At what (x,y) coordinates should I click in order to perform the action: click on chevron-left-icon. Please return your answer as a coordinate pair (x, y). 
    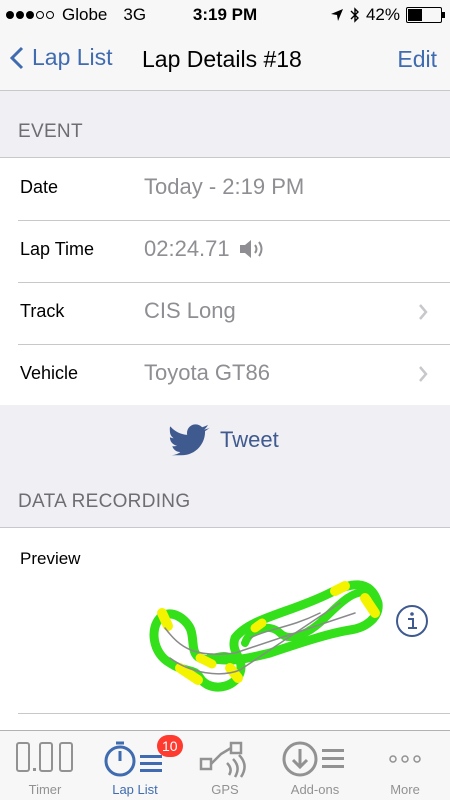
    Looking at the image, I should click on (17, 57).